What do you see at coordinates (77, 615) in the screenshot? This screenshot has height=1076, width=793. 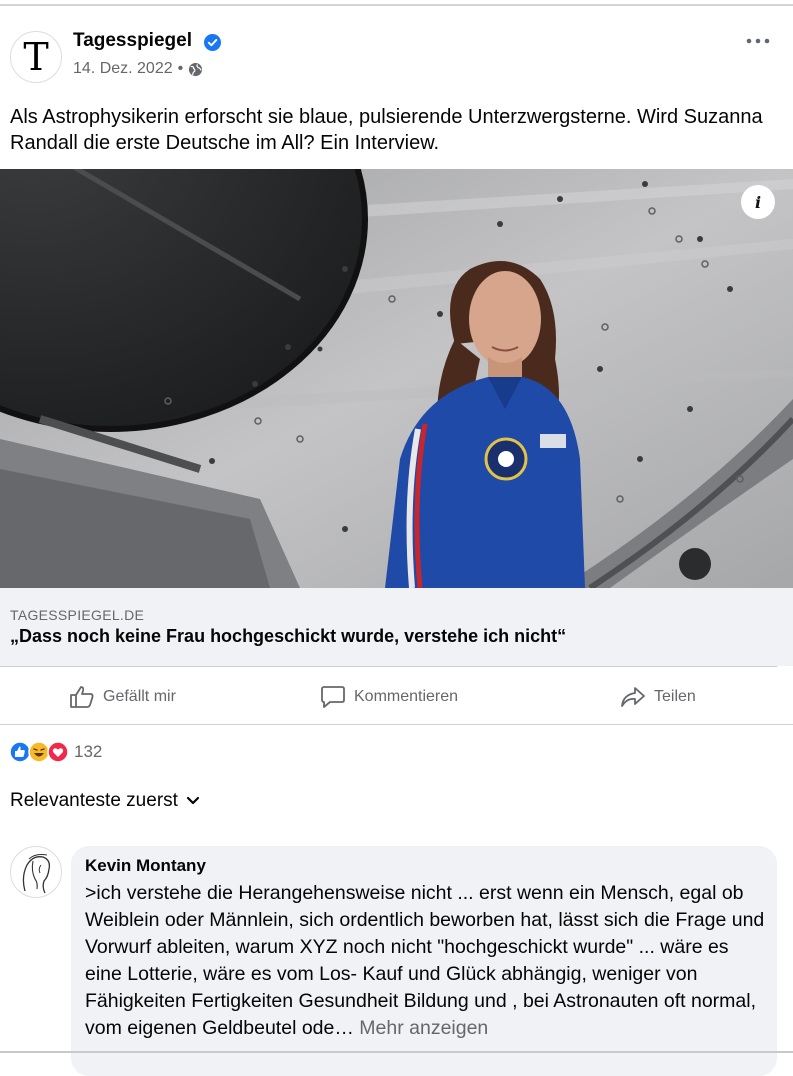 I see `link-domain: TAGESSPIEGEL.DE` at bounding box center [77, 615].